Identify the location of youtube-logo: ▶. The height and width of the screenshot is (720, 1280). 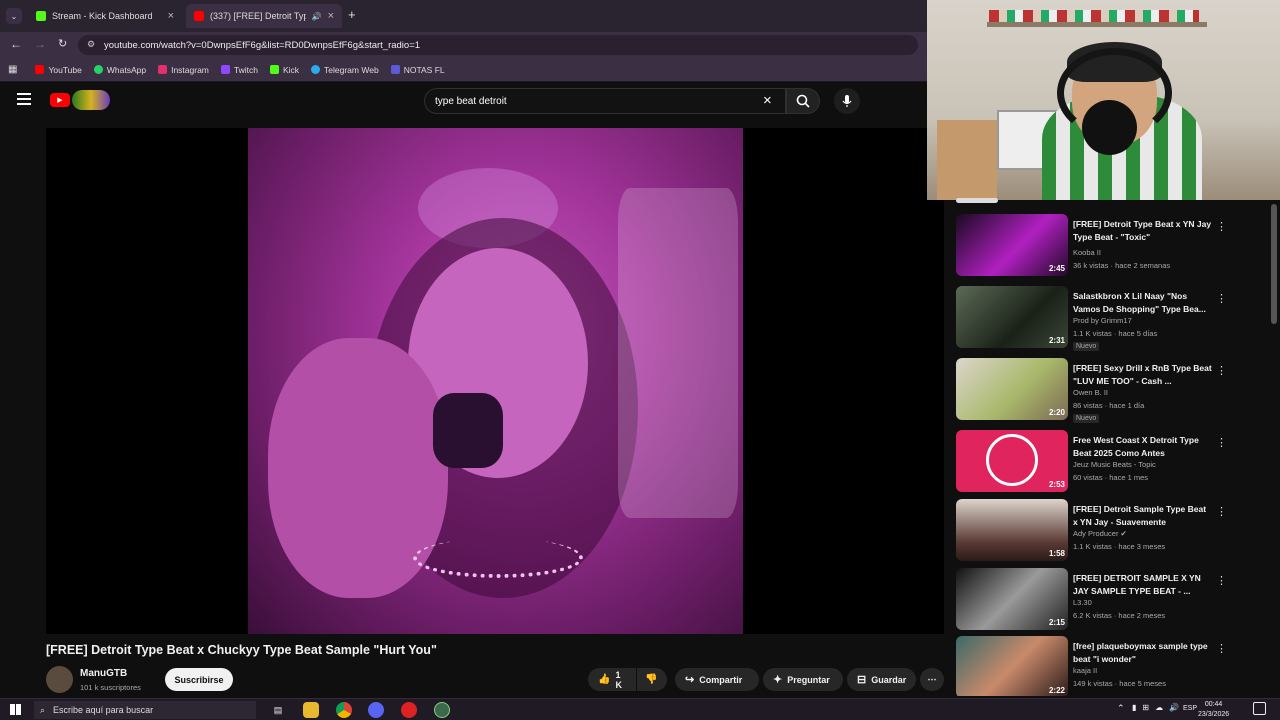
(60, 100).